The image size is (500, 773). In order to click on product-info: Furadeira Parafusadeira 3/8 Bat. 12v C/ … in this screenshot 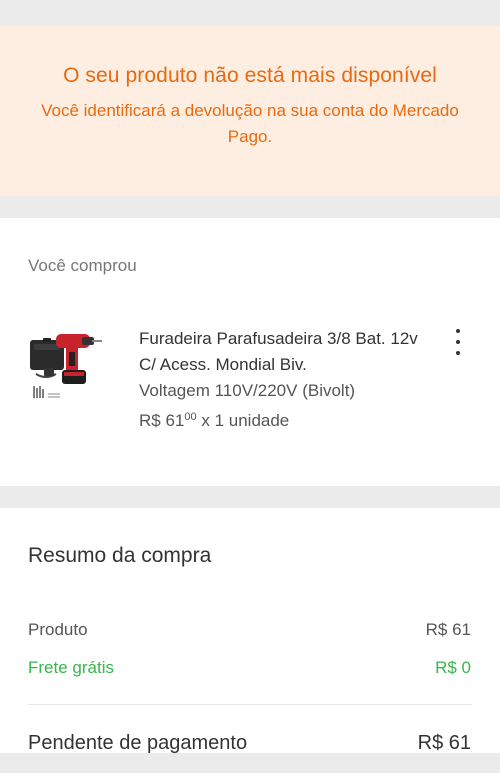, I will do `click(289, 380)`.